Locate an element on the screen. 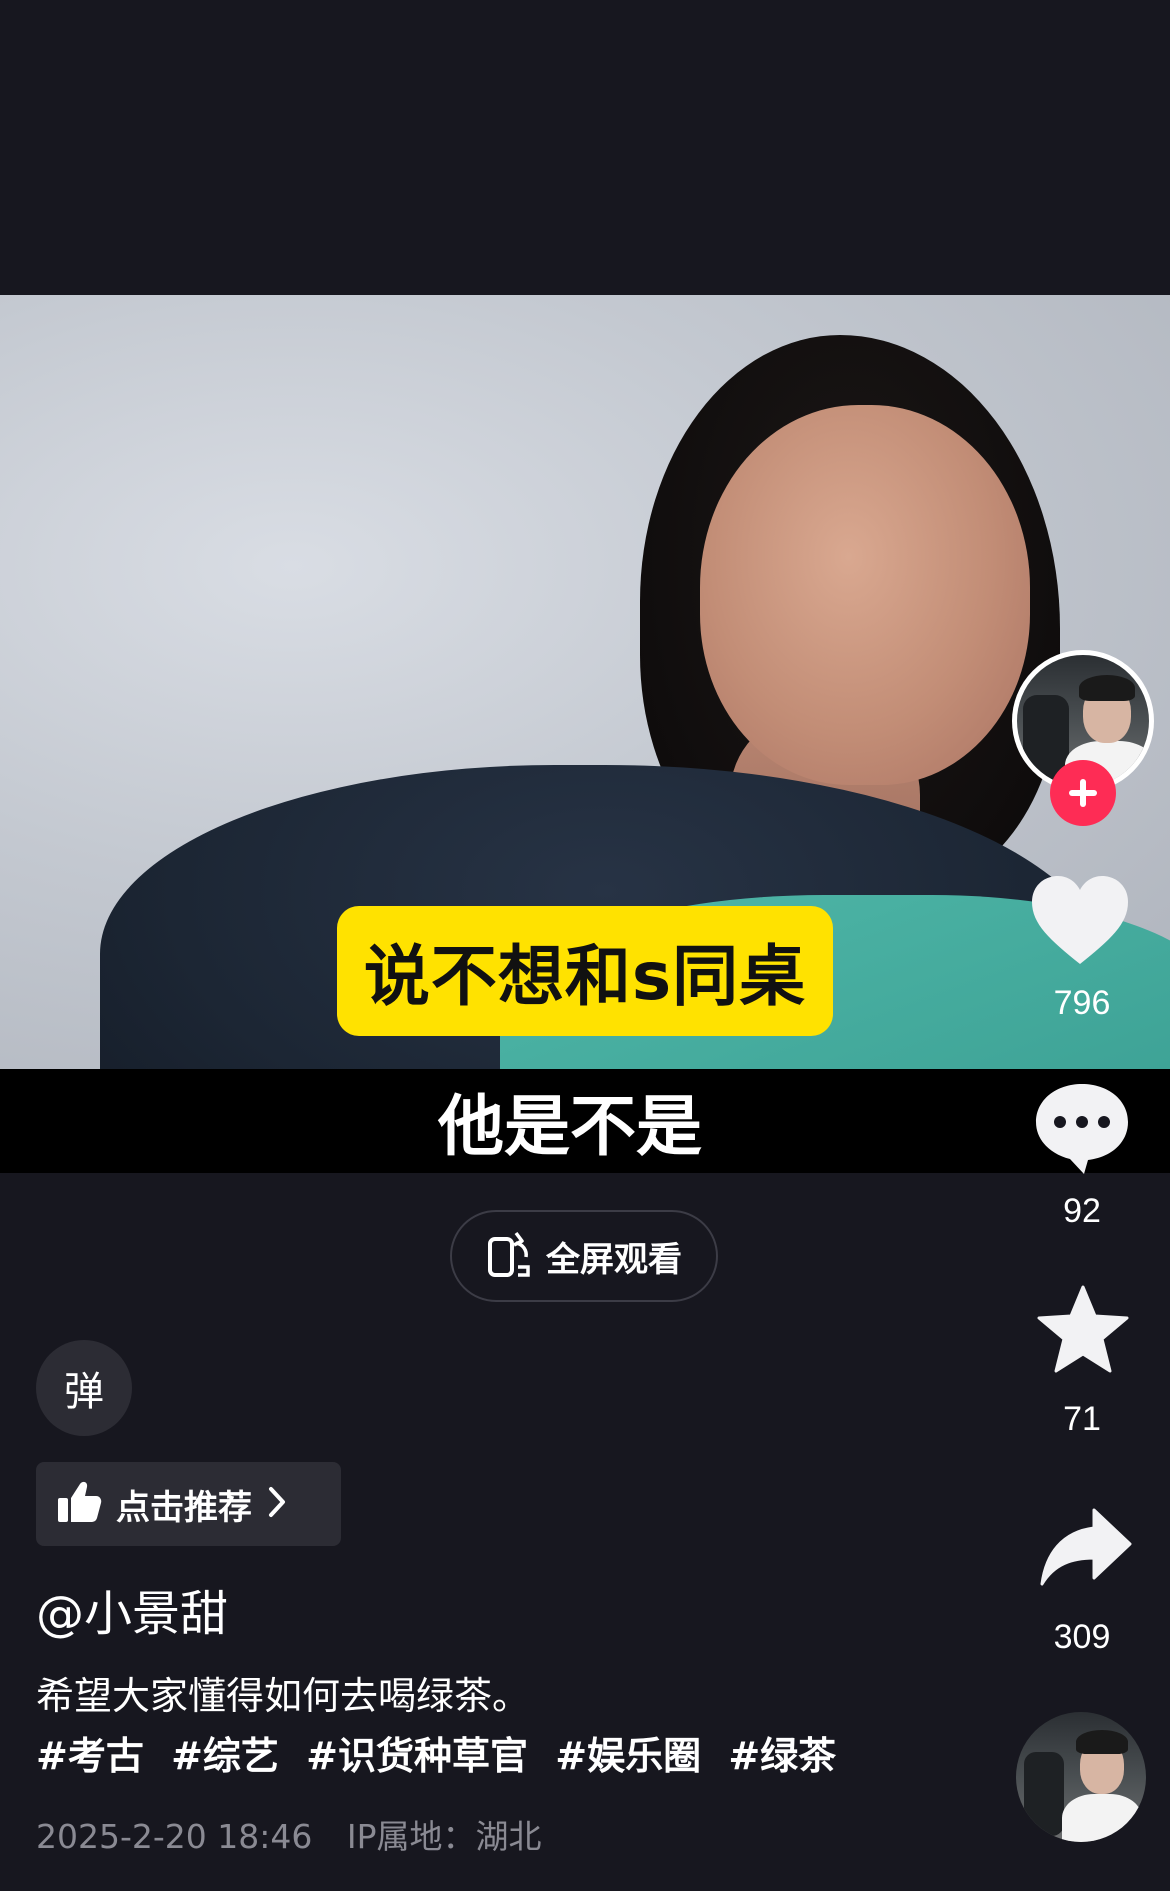 This screenshot has width=1170, height=1891. like-button is located at coordinates (1080, 922).